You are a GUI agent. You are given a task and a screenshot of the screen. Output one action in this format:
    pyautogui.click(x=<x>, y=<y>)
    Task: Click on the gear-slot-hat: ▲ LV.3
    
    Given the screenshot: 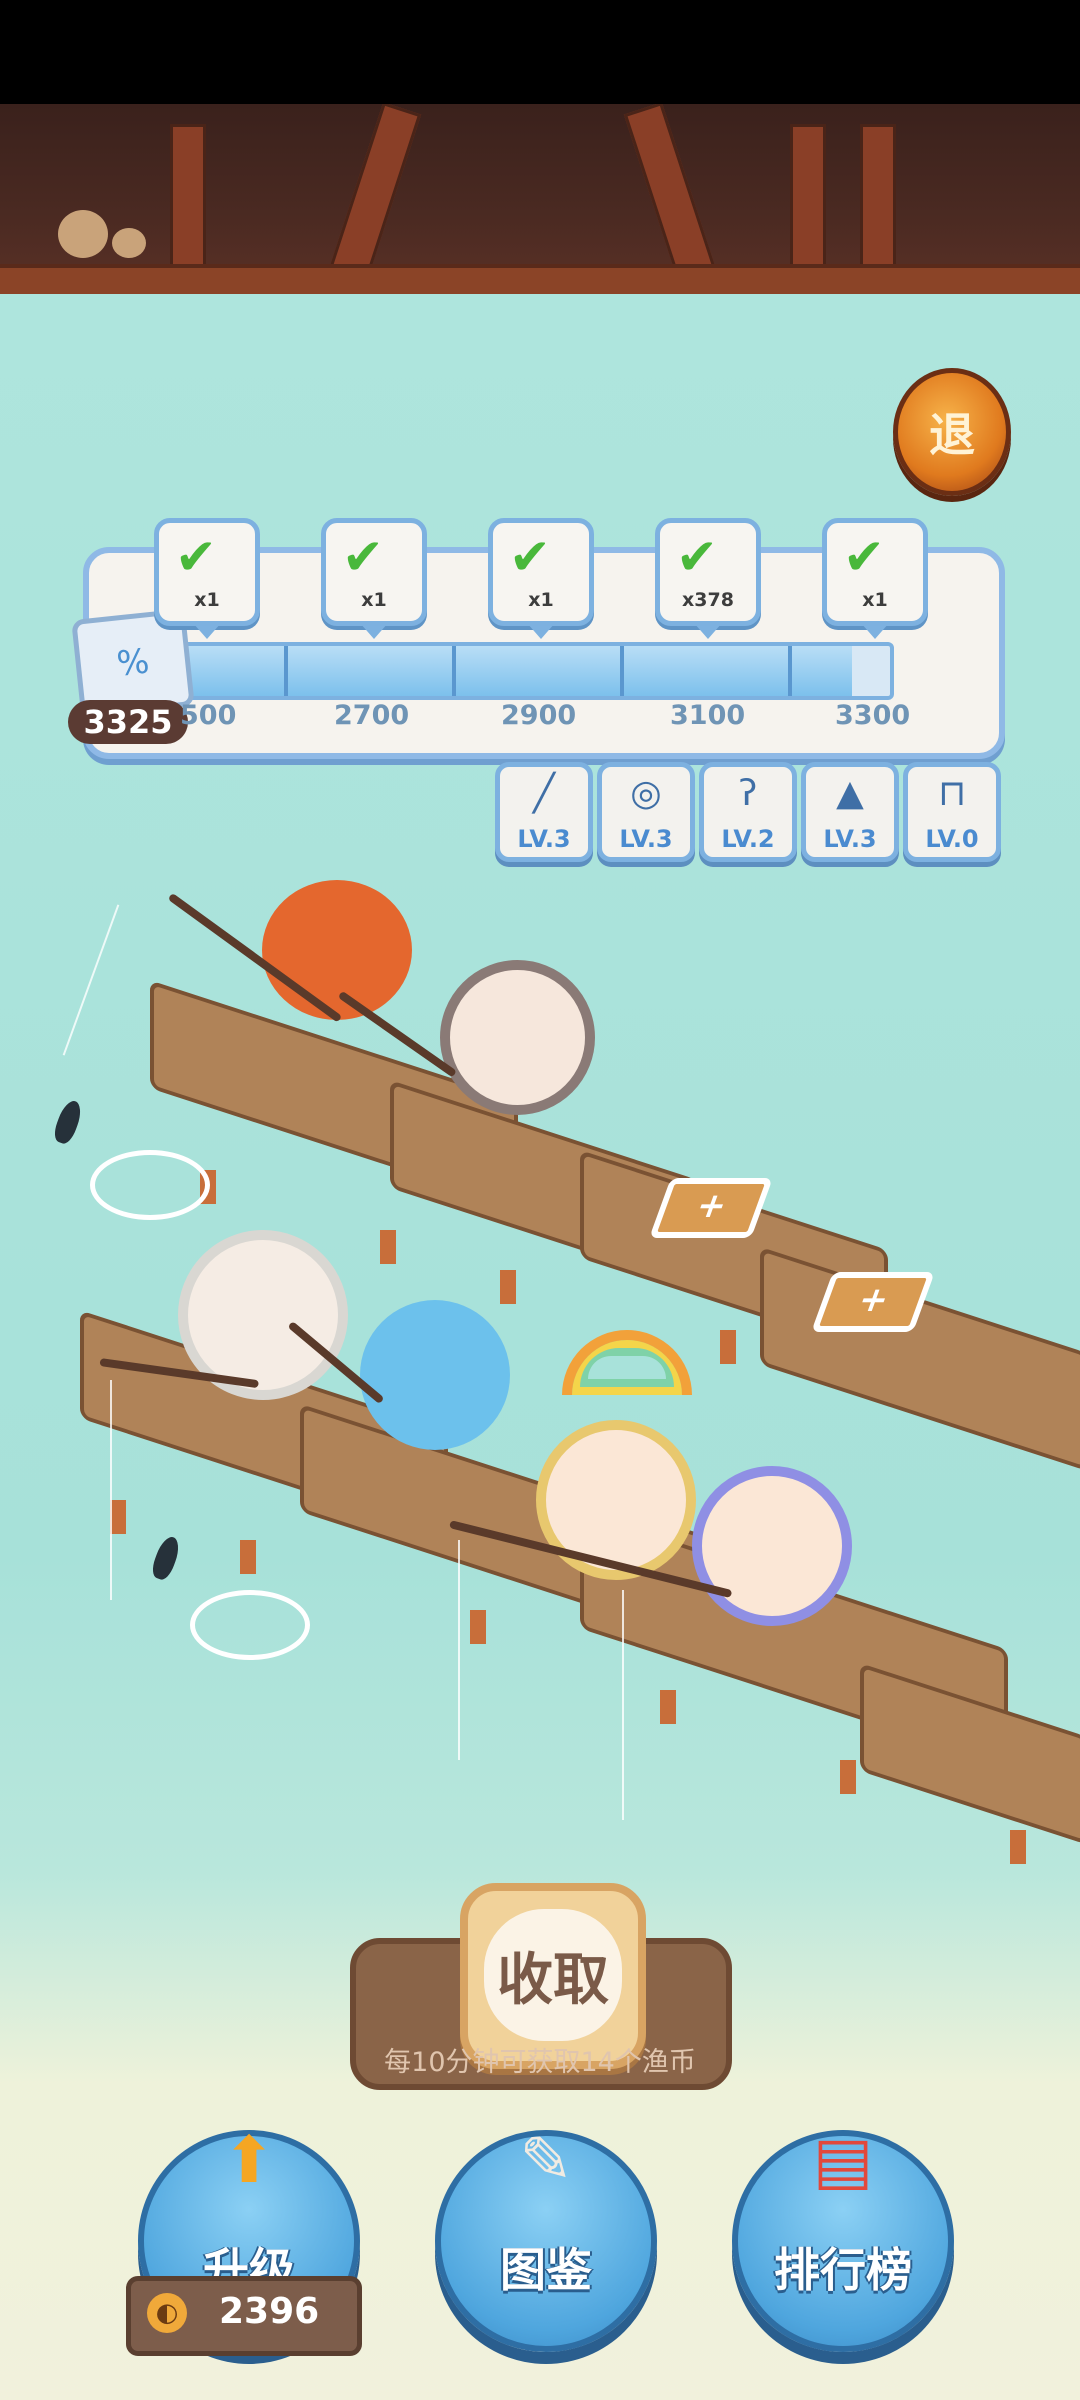 What is the action you would take?
    pyautogui.click(x=850, y=812)
    